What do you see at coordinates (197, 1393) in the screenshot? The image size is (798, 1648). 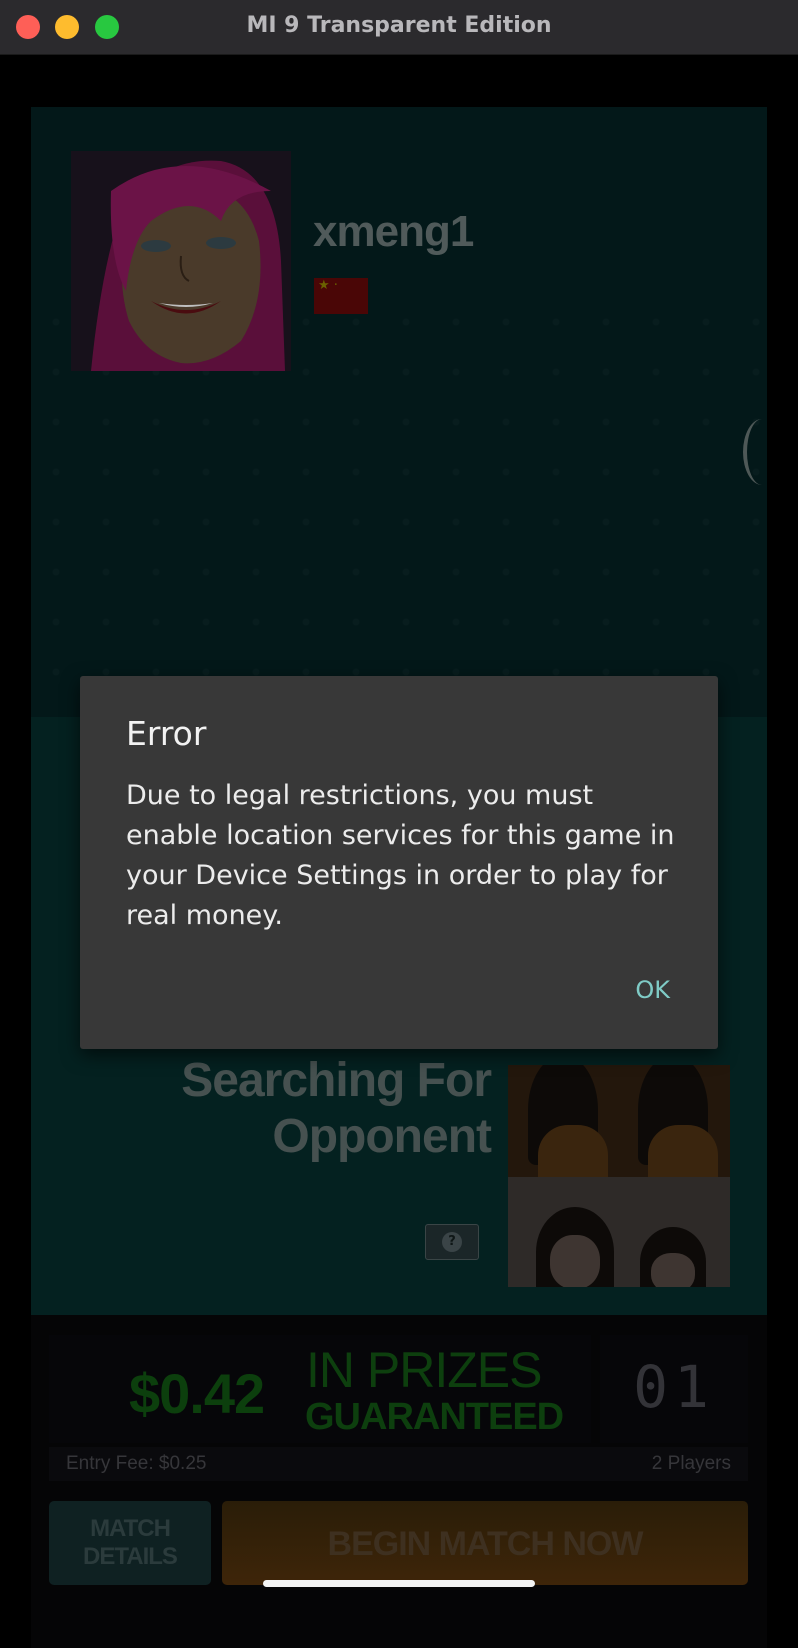 I see `prize-amount: $0.42` at bounding box center [197, 1393].